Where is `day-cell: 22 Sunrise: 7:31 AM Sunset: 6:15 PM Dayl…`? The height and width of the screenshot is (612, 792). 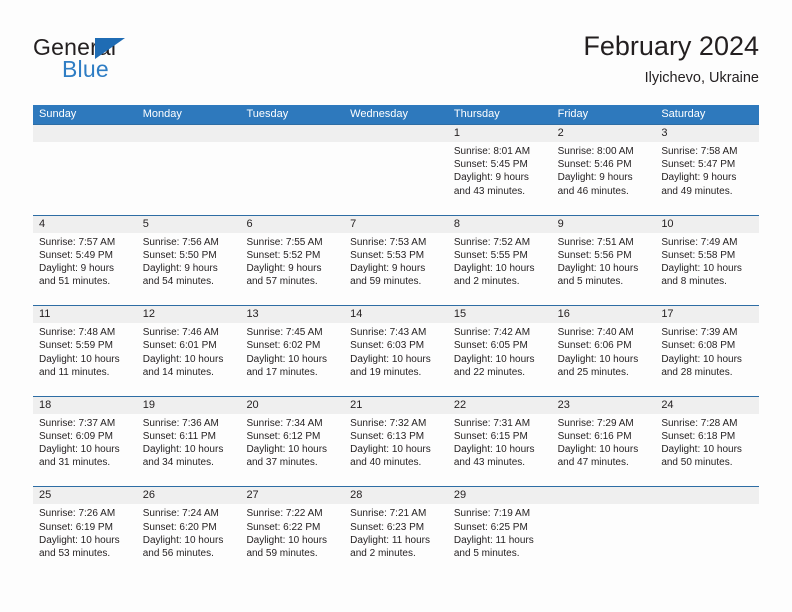 day-cell: 22 Sunrise: 7:31 AM Sunset: 6:15 PM Dayl… is located at coordinates (499, 441).